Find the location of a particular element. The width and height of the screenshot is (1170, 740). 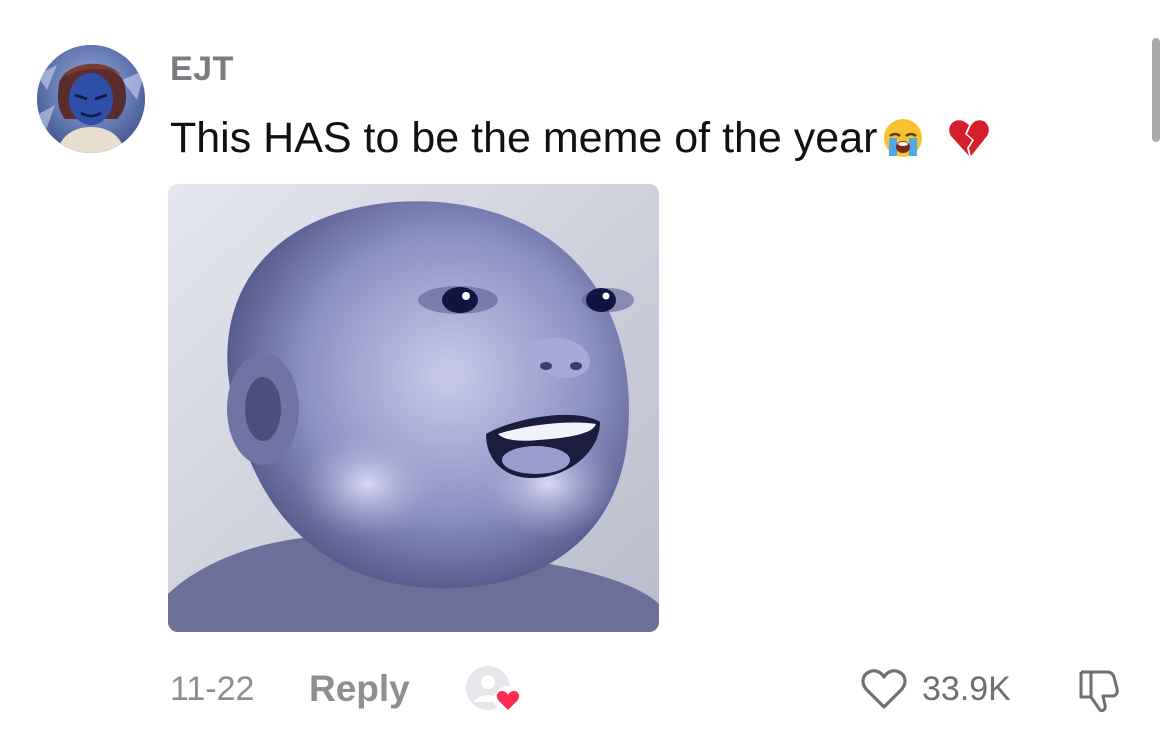

reply-button: Reply is located at coordinates (359, 689).